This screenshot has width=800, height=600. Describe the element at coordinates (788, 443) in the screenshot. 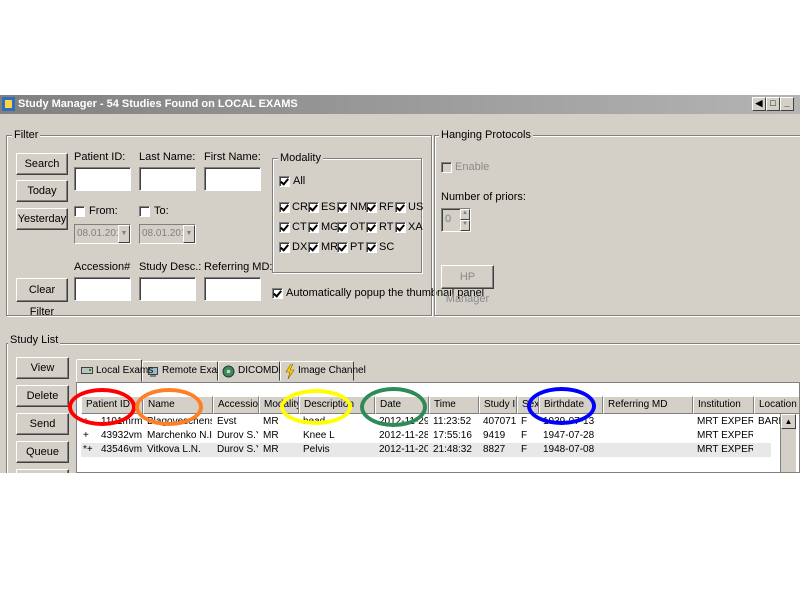

I see `vertical-scrollbar: ▲` at that location.